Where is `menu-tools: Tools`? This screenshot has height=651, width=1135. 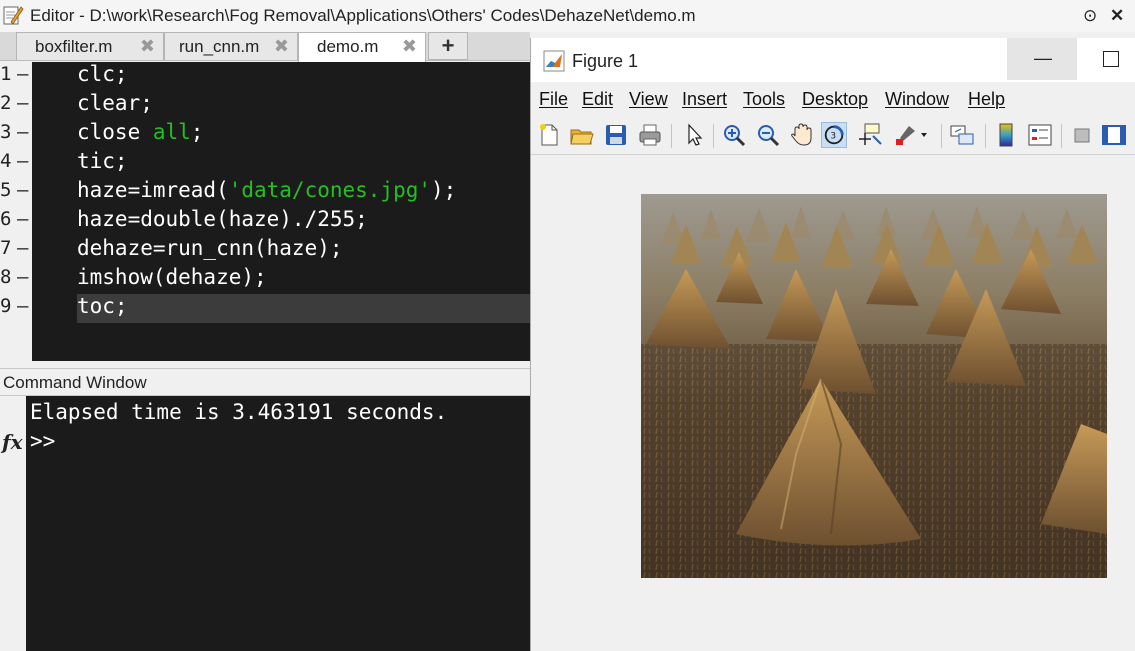 menu-tools: Tools is located at coordinates (764, 99).